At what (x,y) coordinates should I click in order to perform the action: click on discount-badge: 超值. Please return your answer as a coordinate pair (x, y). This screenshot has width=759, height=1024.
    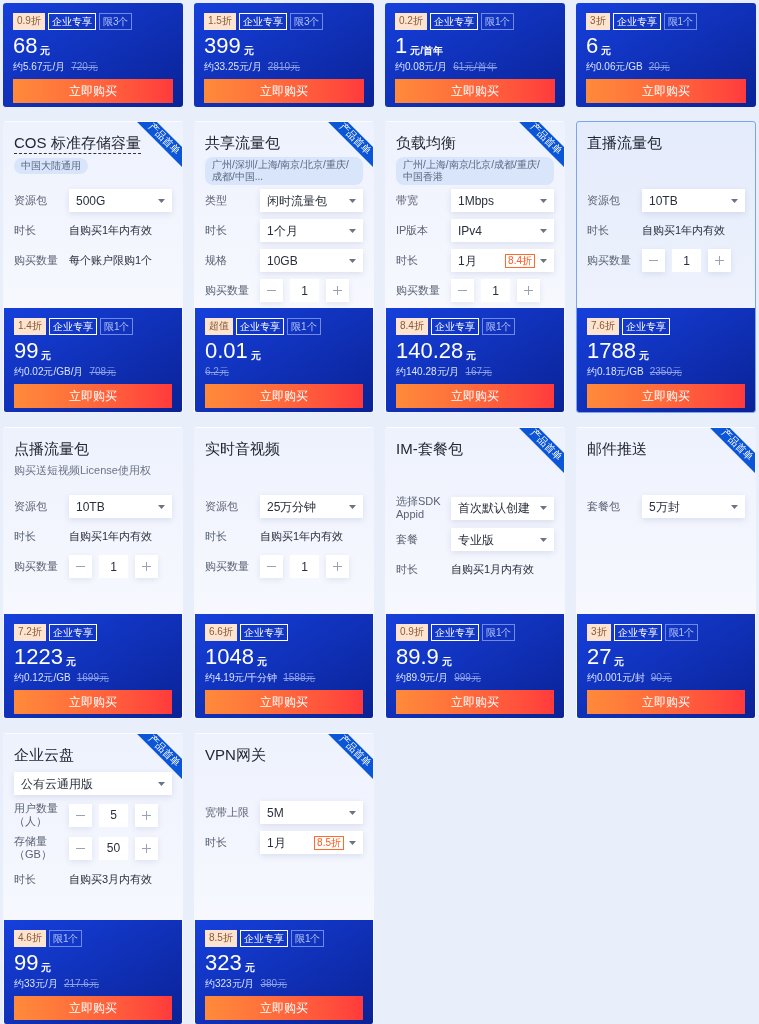
    Looking at the image, I should click on (219, 326).